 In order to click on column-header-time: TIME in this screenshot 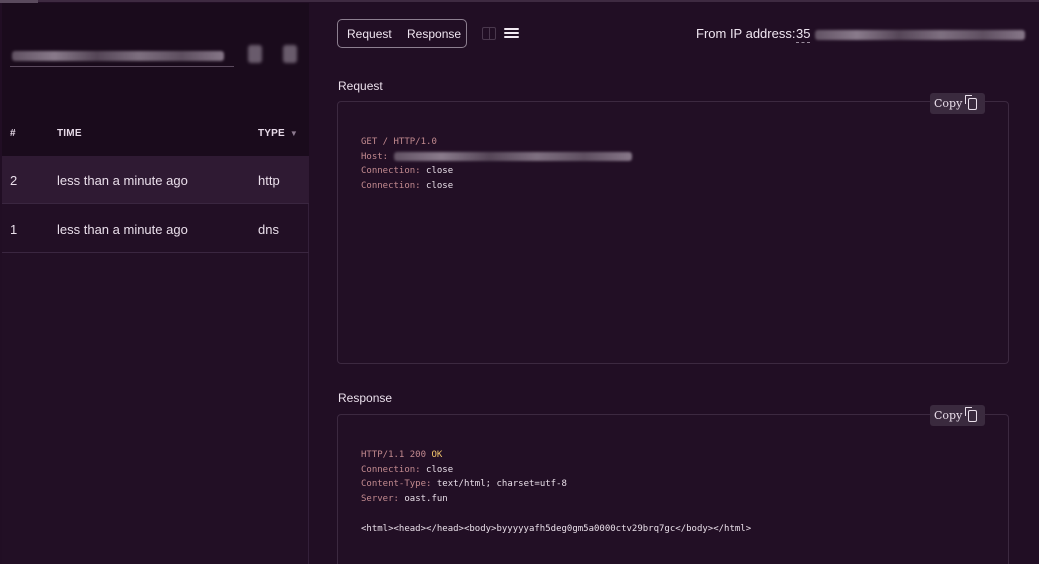, I will do `click(69, 133)`.